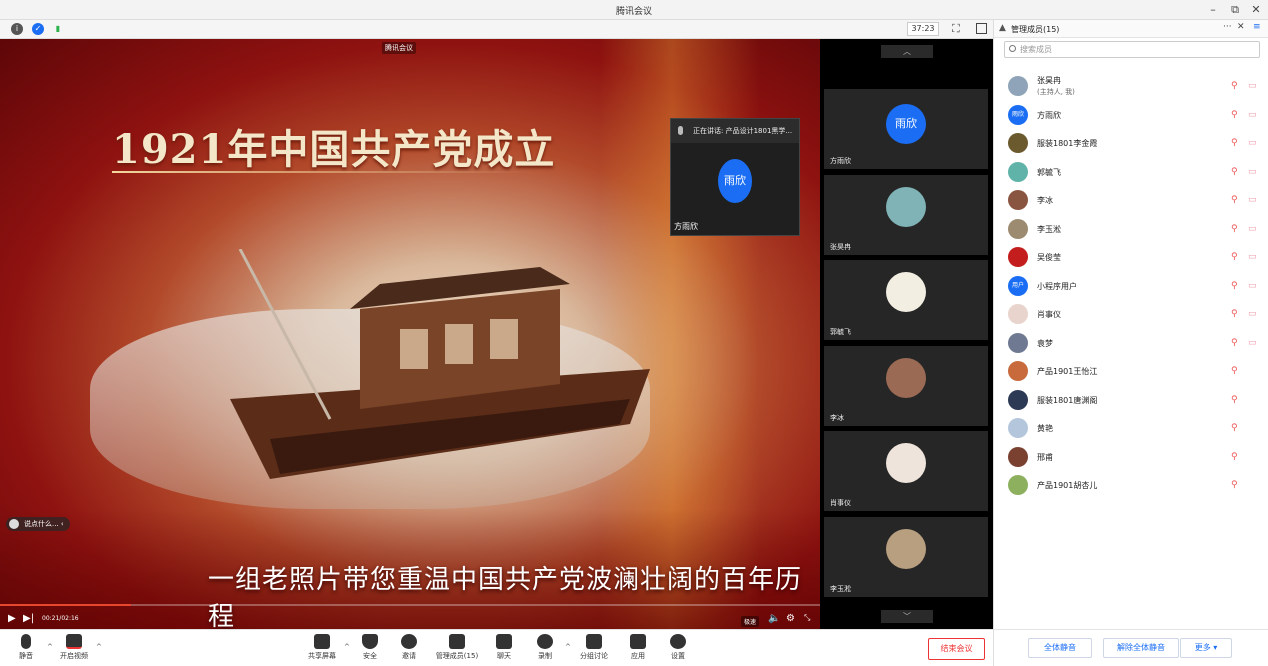 The height and width of the screenshot is (666, 1268). What do you see at coordinates (38, 29) in the screenshot?
I see `shield-icon: ✓` at bounding box center [38, 29].